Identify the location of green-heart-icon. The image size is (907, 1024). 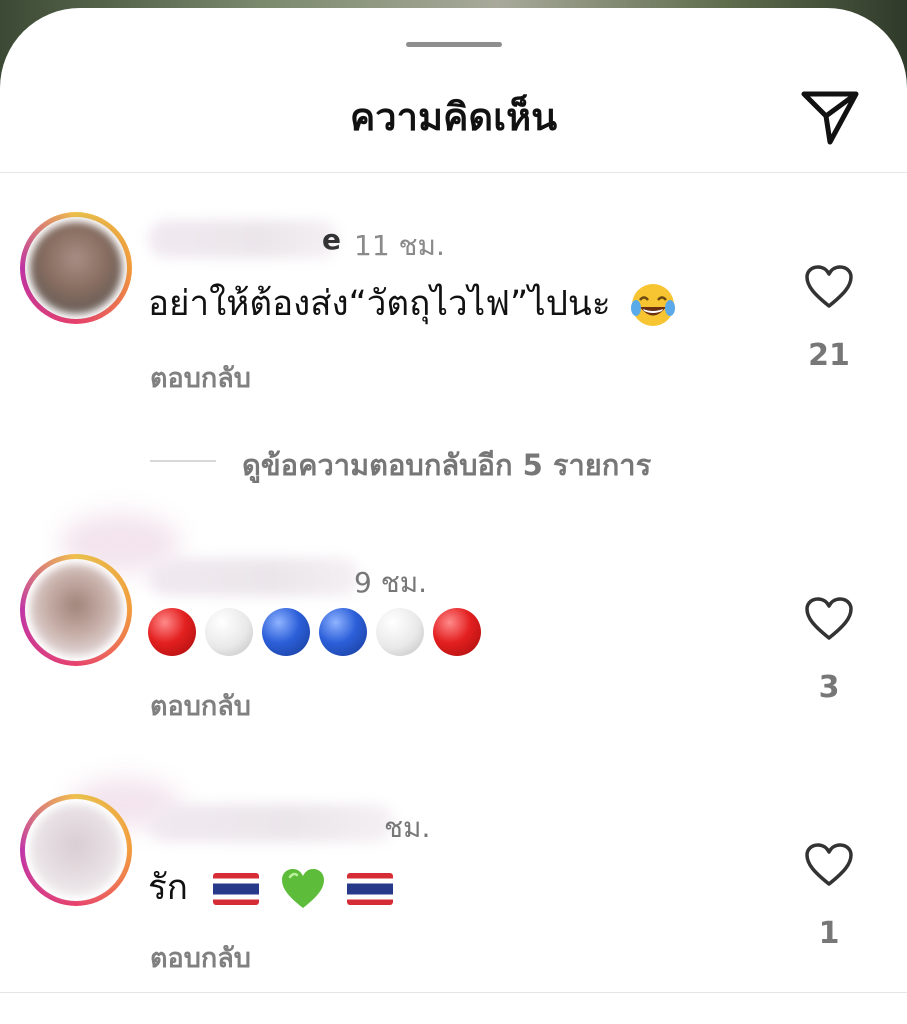
(303, 888).